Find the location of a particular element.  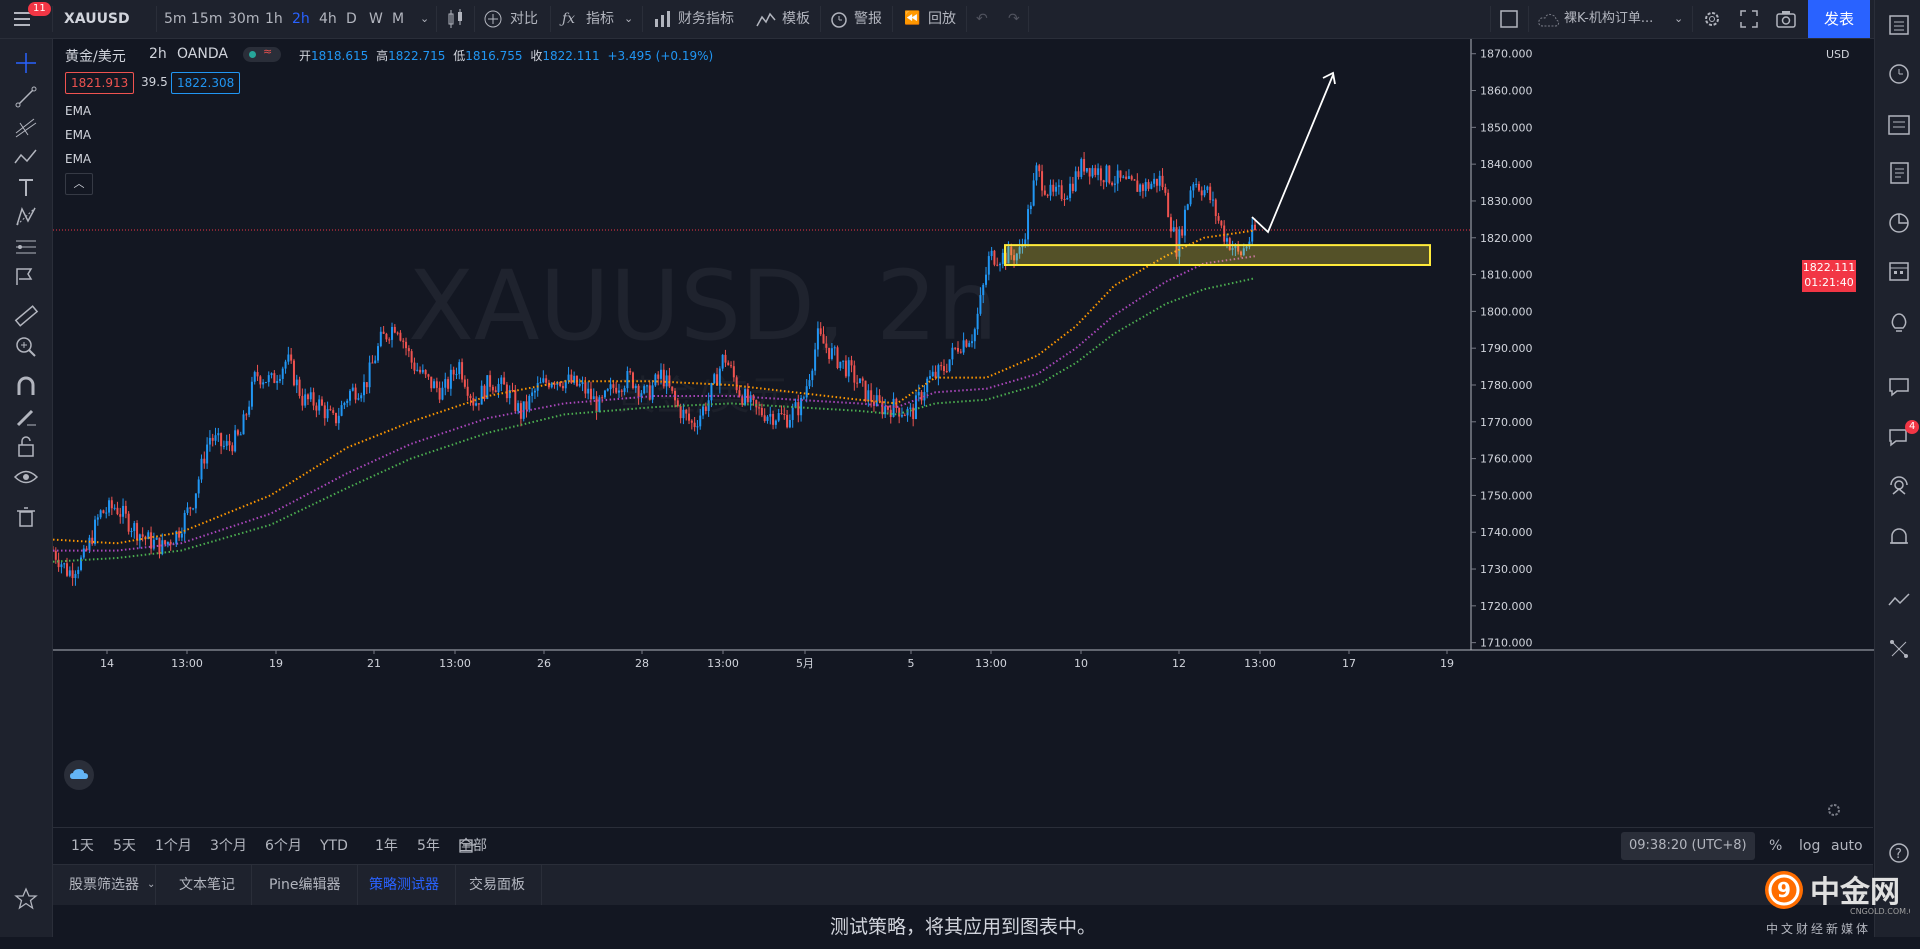

interval-30m: 30m is located at coordinates (243, 19).